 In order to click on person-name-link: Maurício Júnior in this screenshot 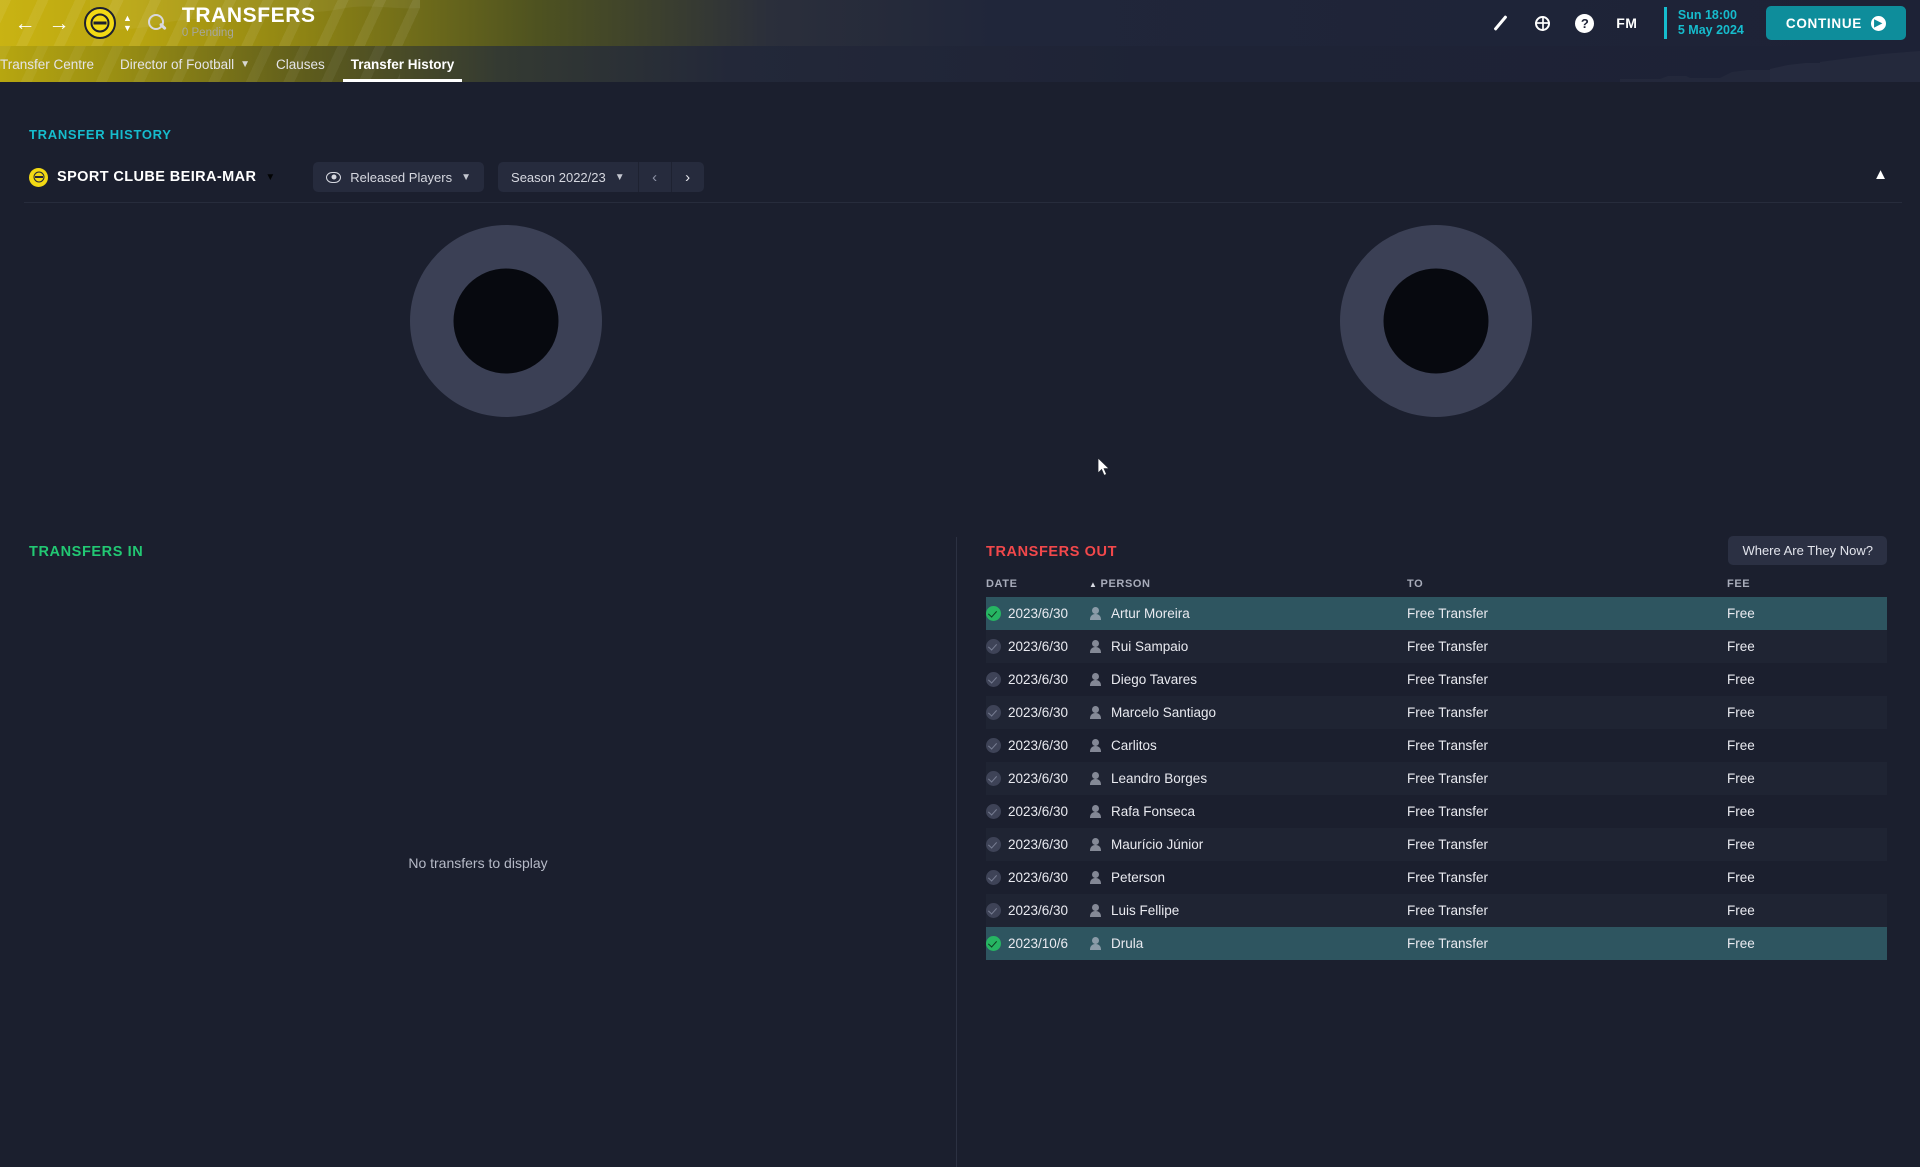, I will do `click(1157, 844)`.